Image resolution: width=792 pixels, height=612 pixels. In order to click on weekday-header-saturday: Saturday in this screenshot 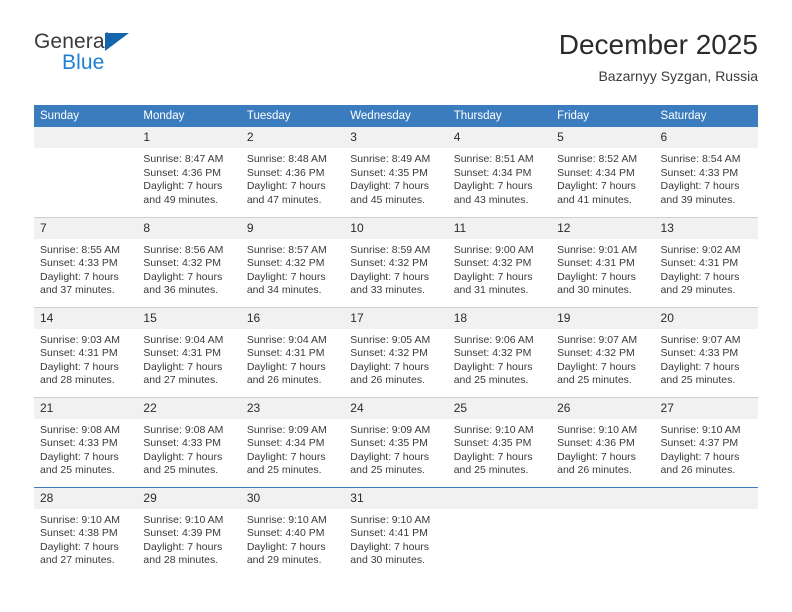, I will do `click(706, 116)`.